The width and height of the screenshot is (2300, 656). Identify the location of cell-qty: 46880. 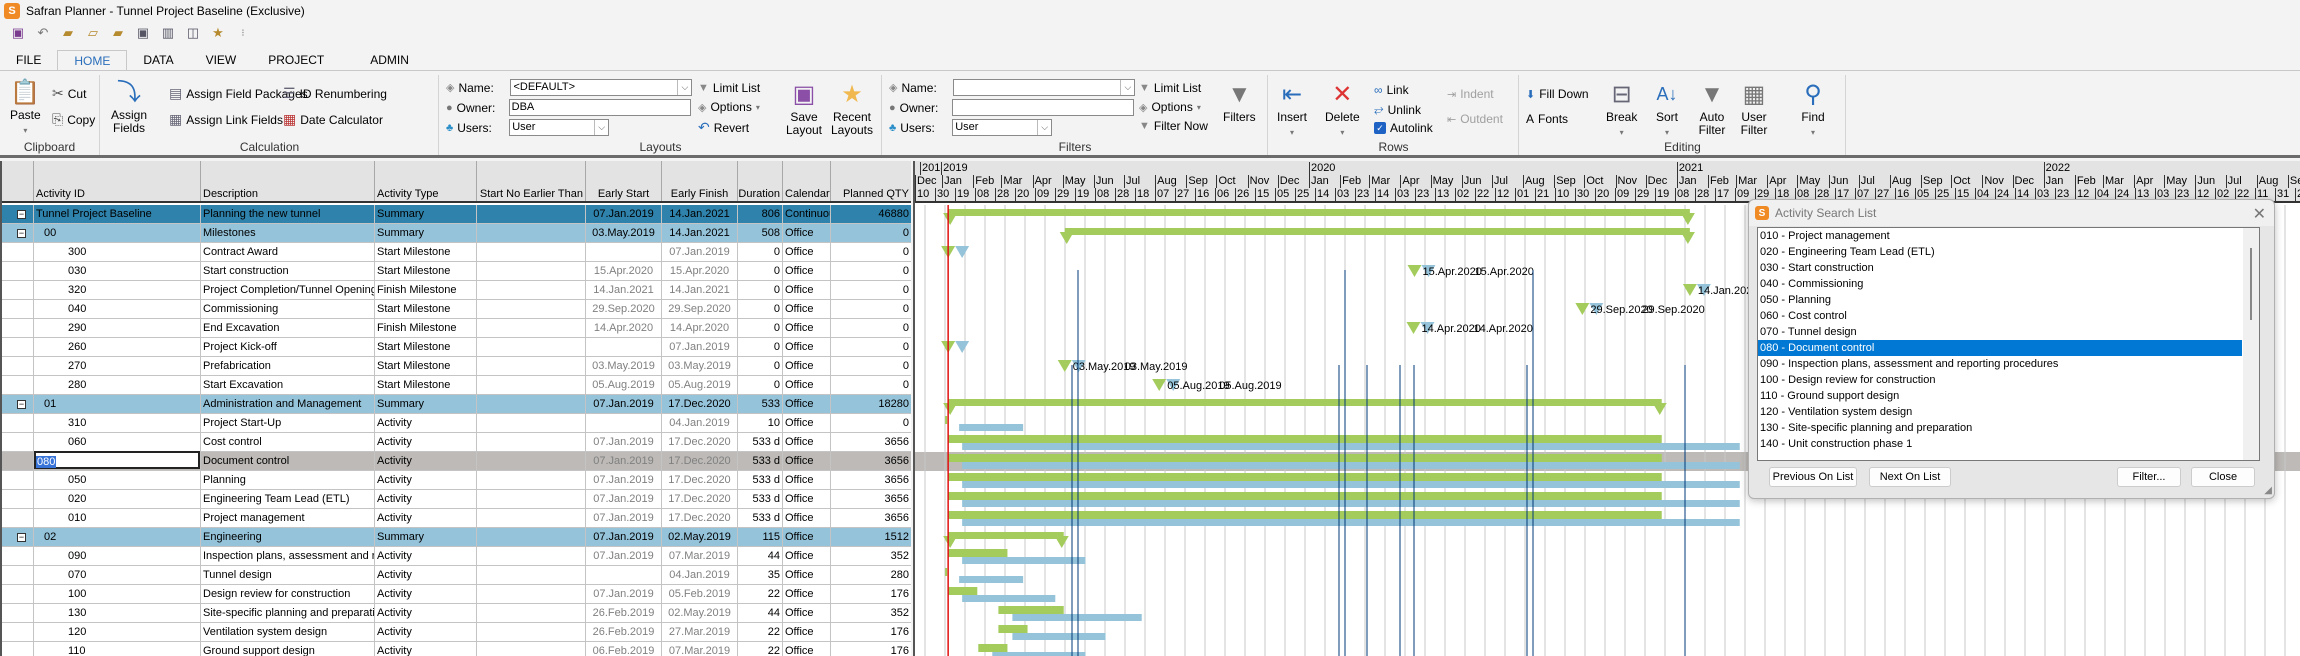
(871, 214).